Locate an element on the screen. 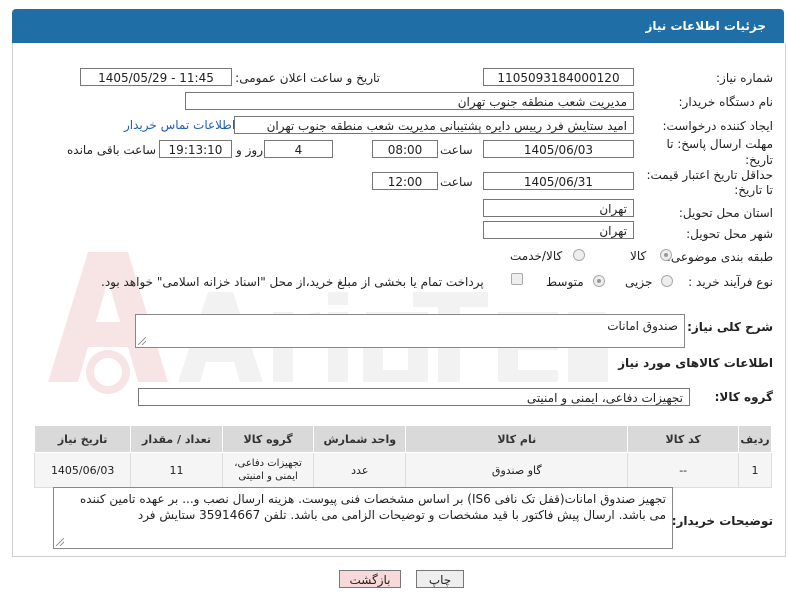  cell-date: 1405/06/03 is located at coordinates (82, 470).